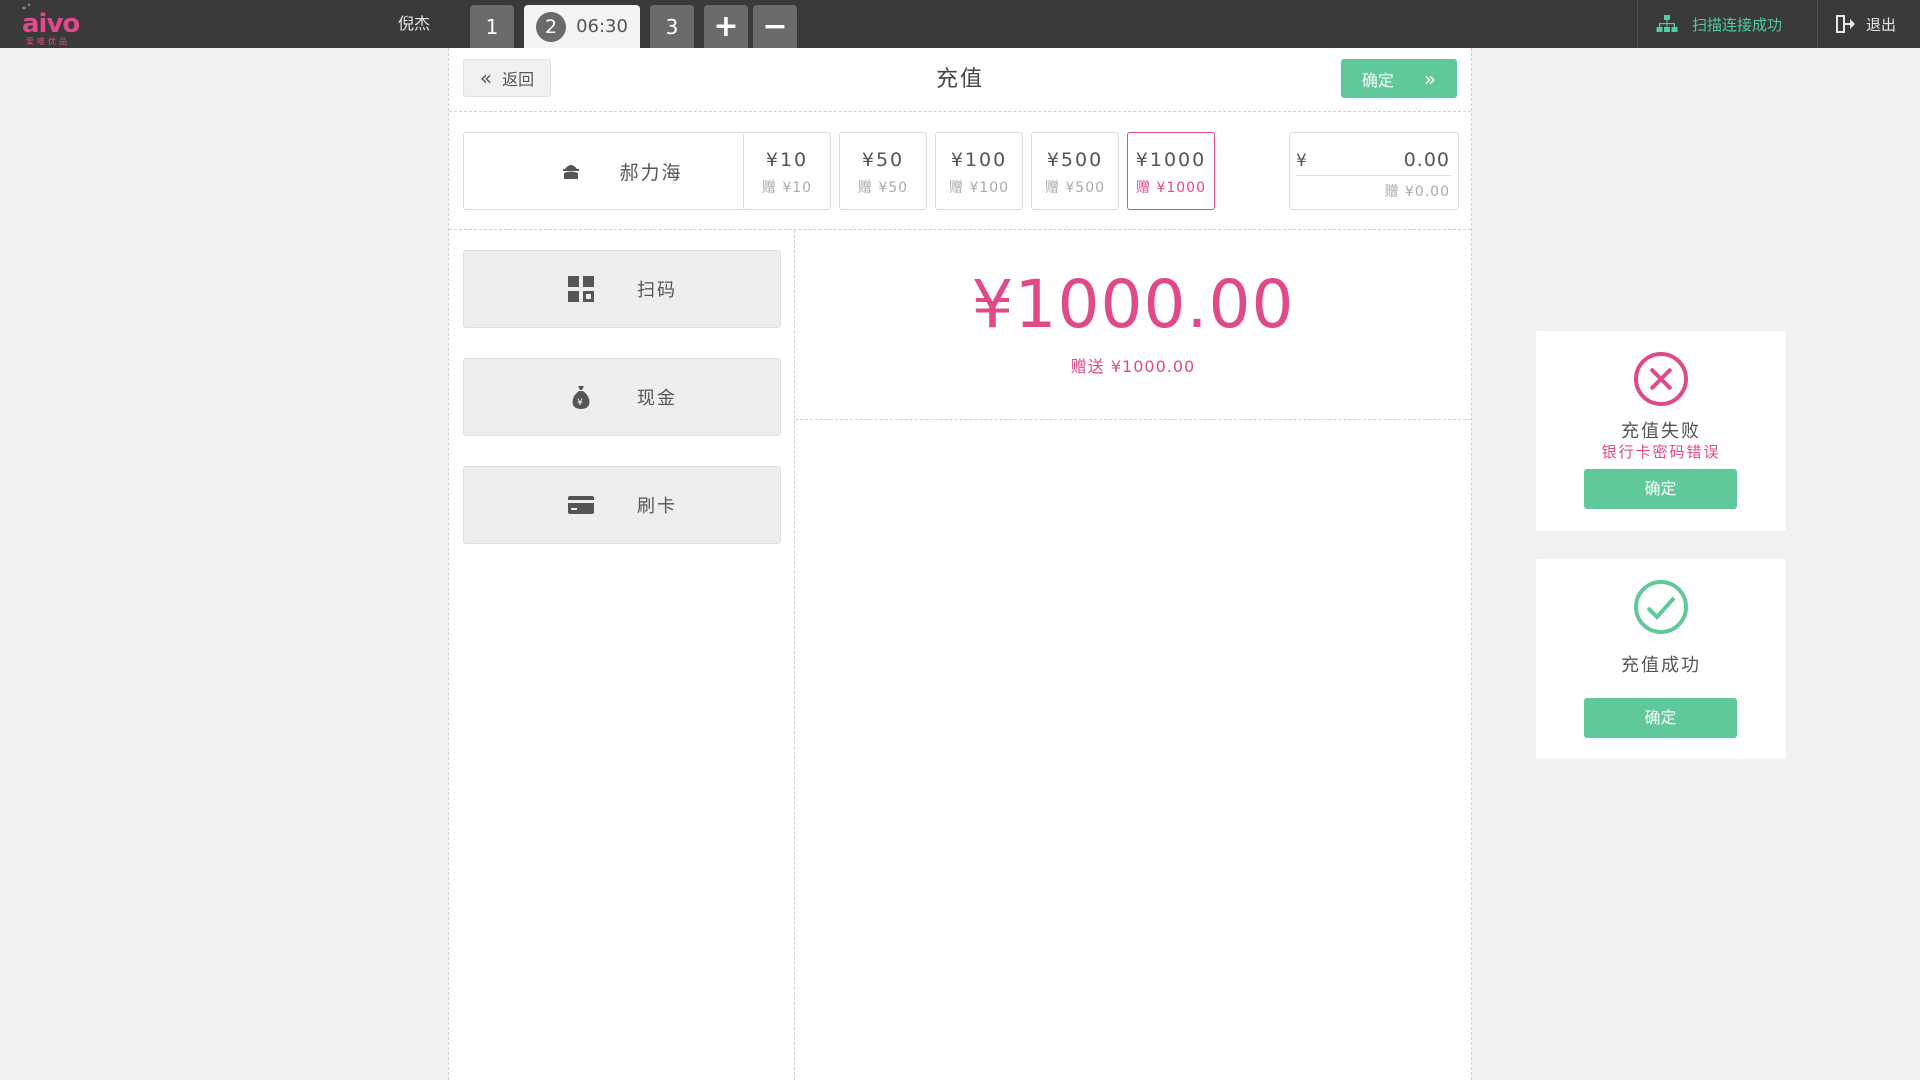 Image resolution: width=1920 pixels, height=1080 pixels. I want to click on remove-tab-button: −, so click(775, 26).